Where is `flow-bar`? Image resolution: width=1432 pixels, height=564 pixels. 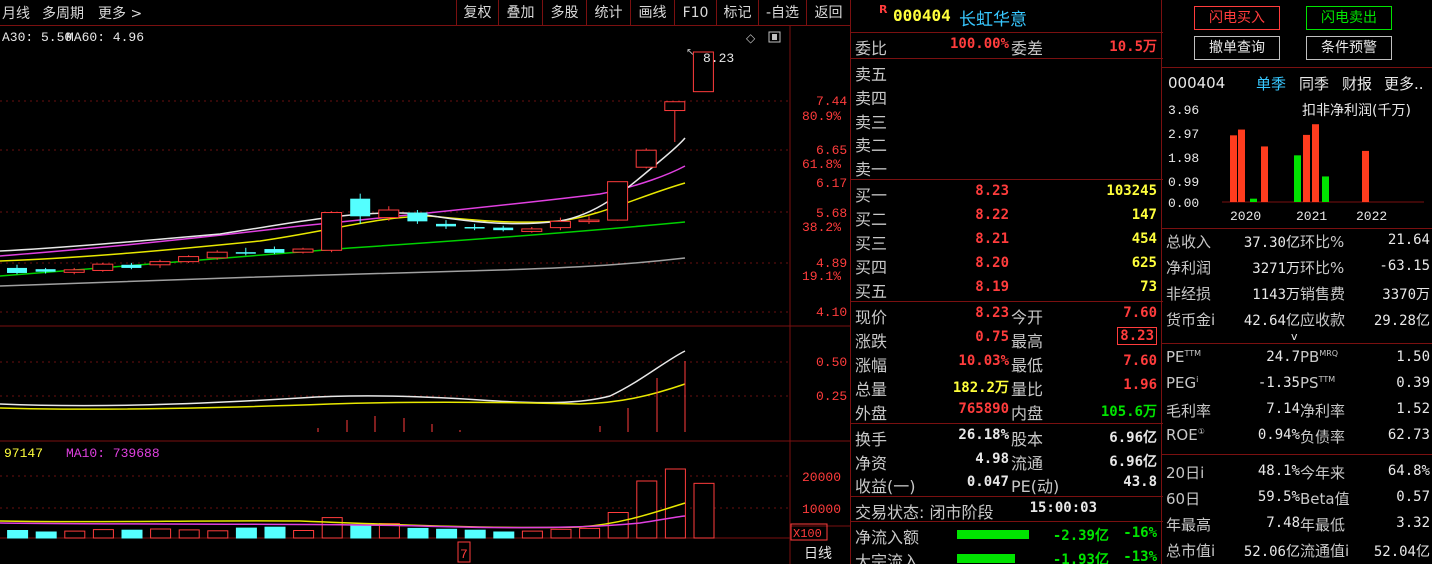
flow-bar is located at coordinates (986, 558).